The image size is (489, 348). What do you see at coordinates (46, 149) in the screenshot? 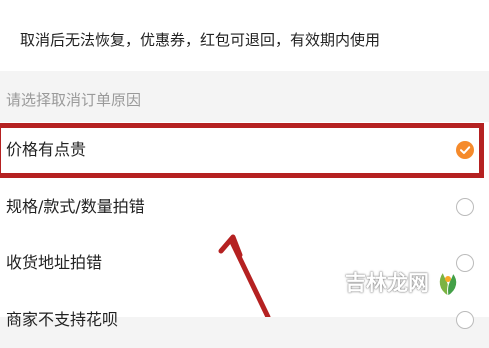
I see `reason-option-label: 价格有点贵` at bounding box center [46, 149].